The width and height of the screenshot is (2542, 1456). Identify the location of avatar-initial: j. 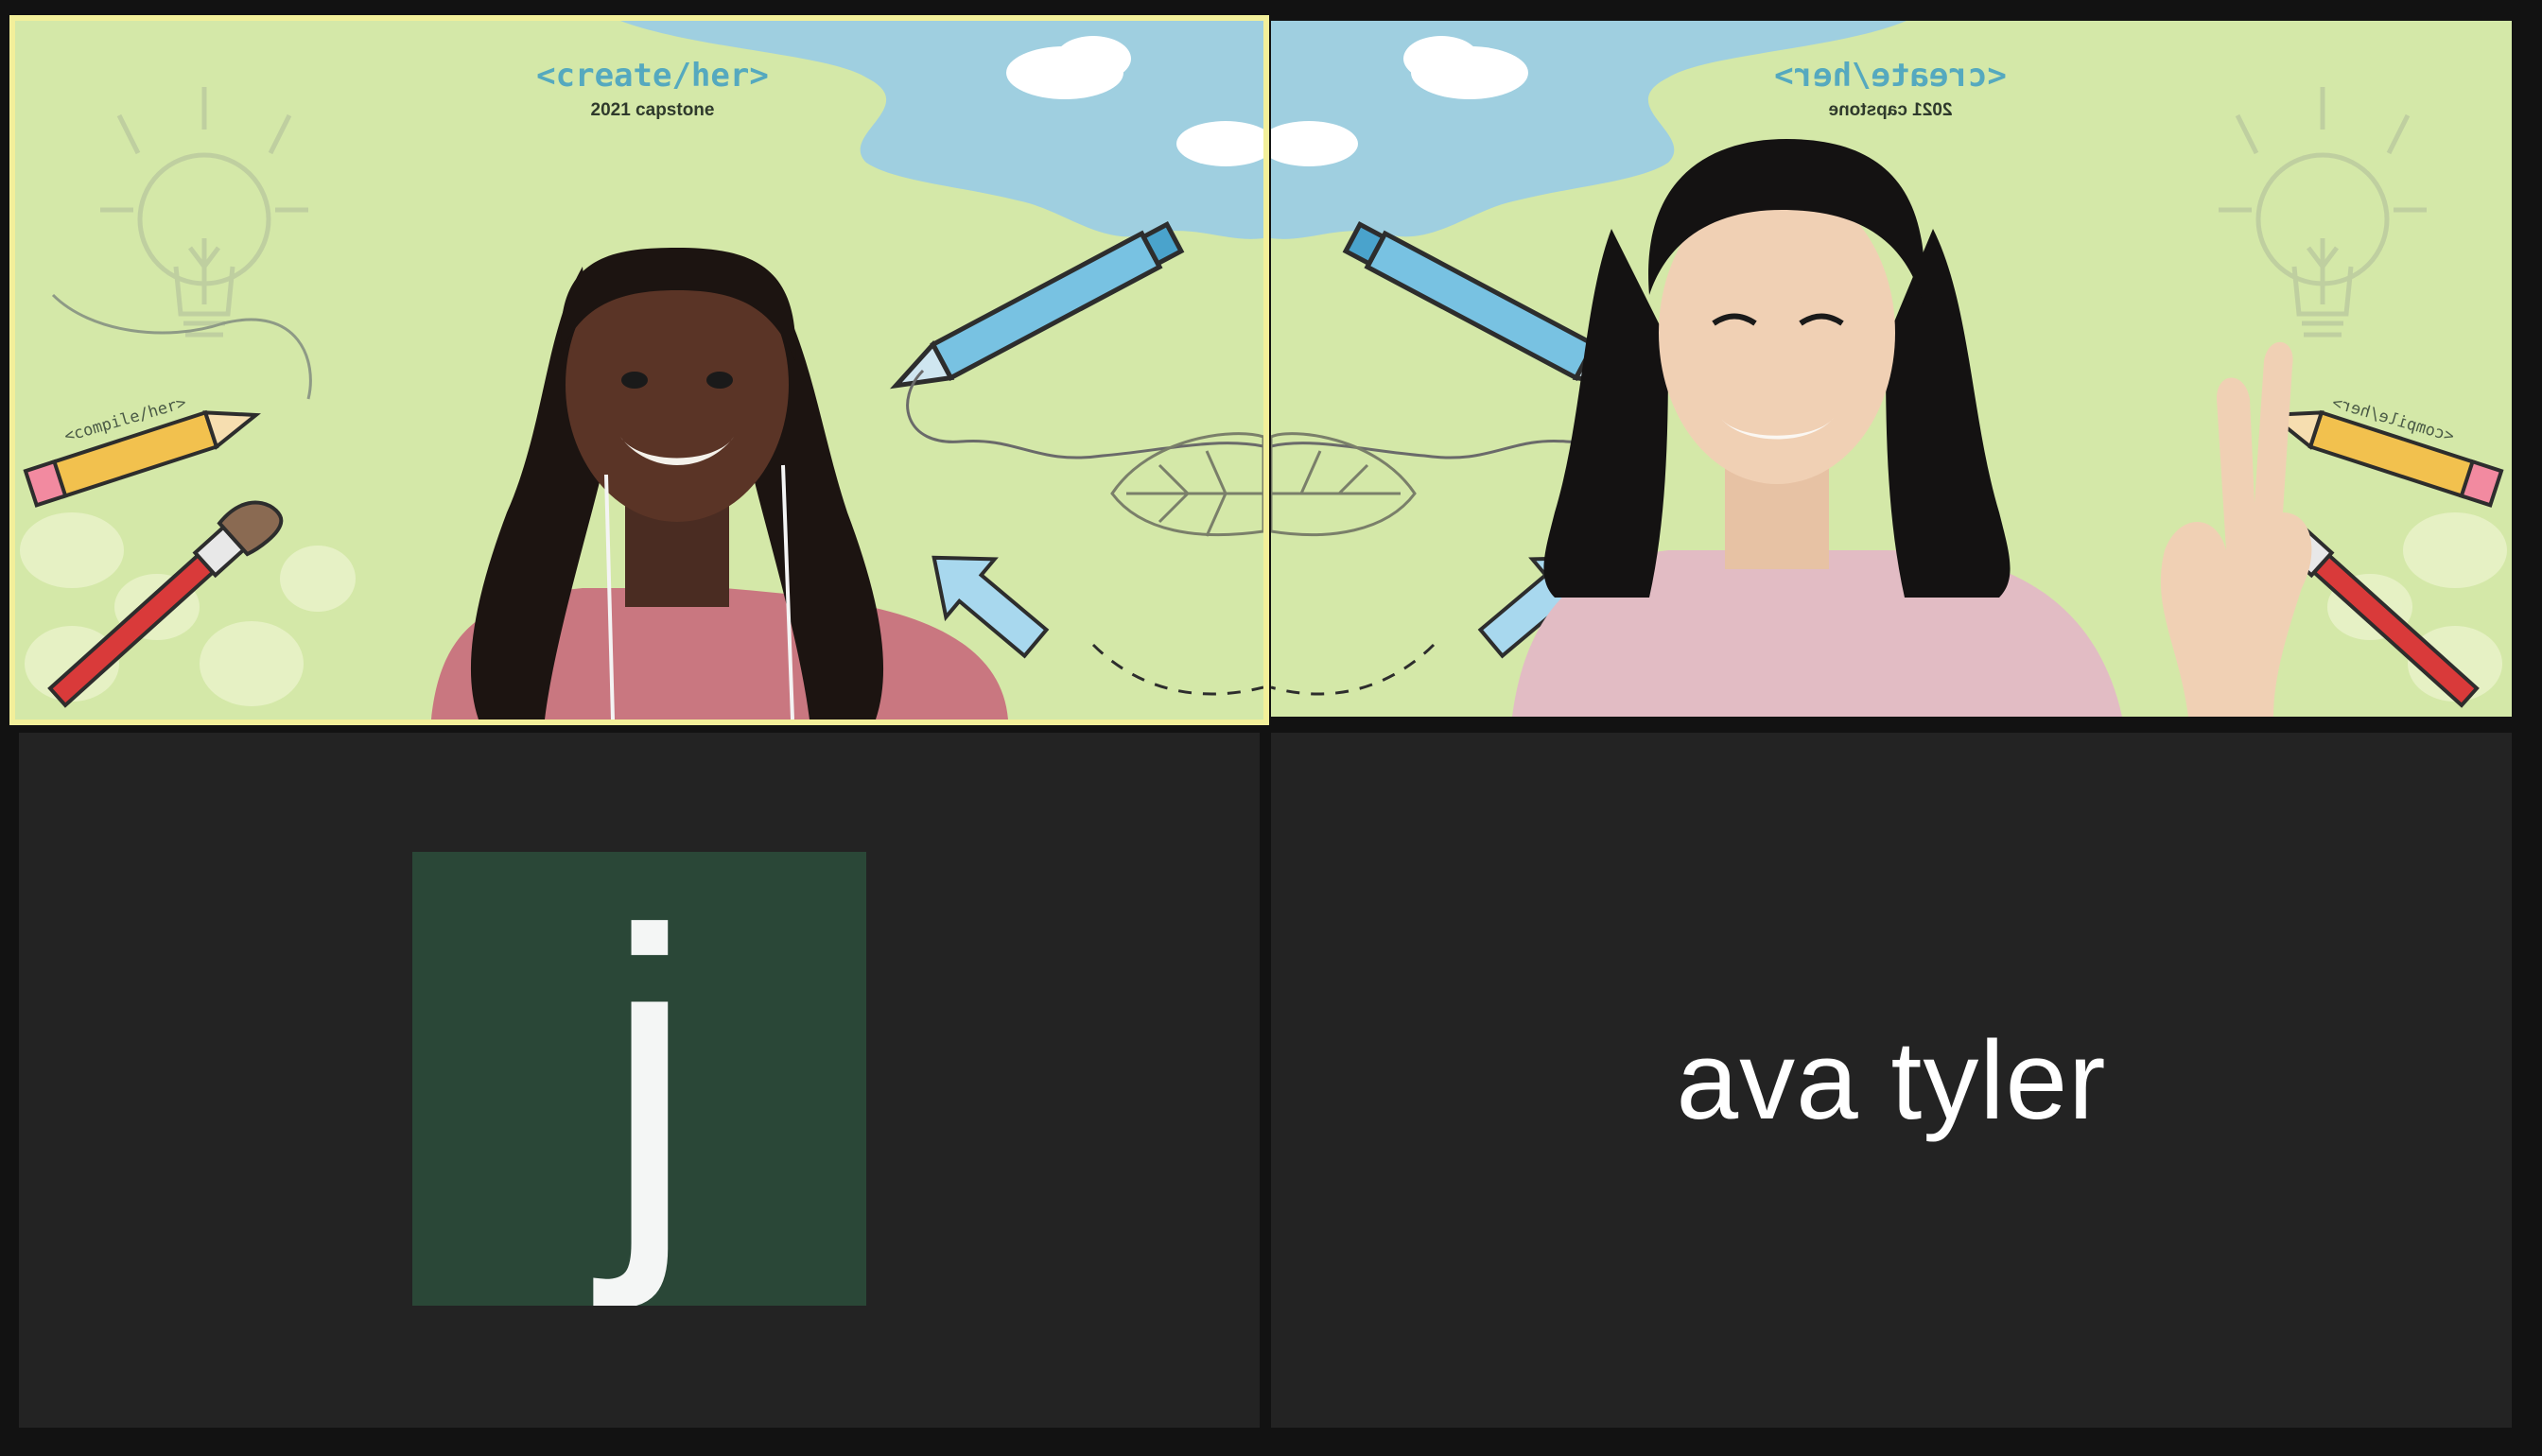
(649, 1079).